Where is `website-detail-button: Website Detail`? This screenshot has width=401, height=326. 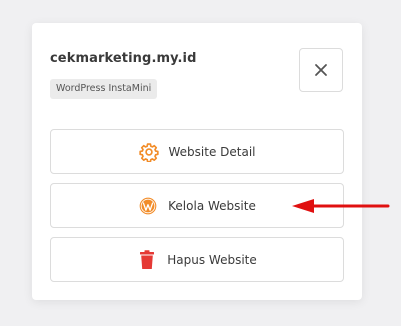 website-detail-button: Website Detail is located at coordinates (197, 151).